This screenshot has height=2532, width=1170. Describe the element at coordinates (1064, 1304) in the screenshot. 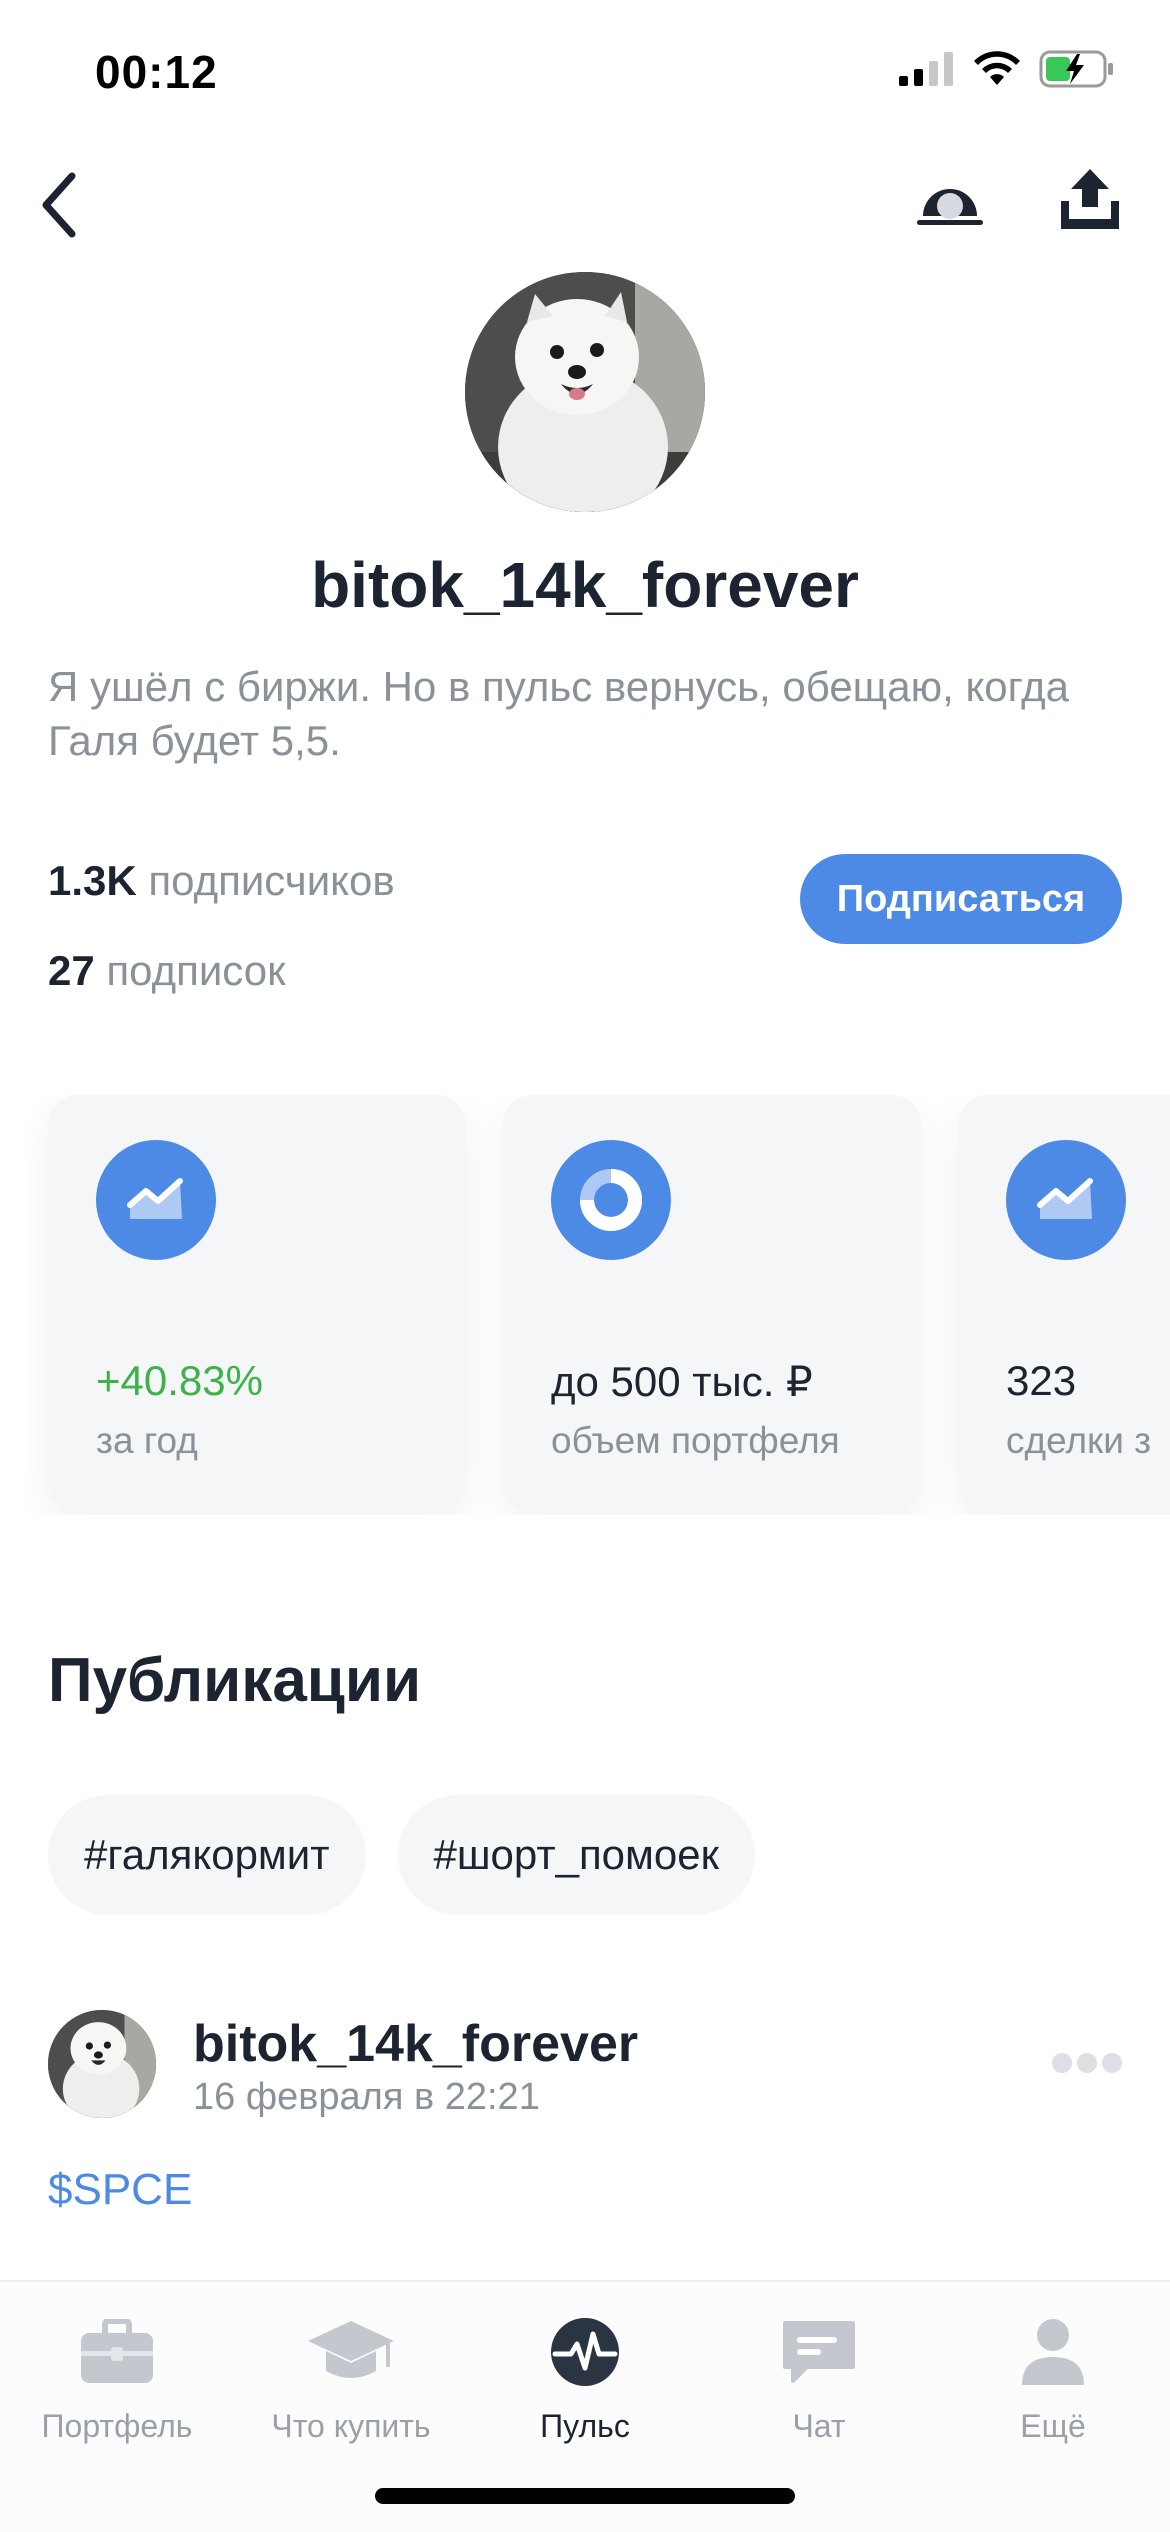

I see `stats-card-trades: 323 сделки з` at that location.